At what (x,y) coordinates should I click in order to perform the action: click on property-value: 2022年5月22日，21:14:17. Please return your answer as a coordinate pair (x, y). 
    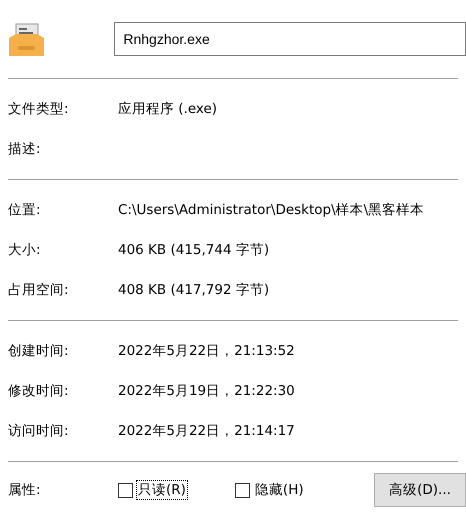
    Looking at the image, I should click on (206, 431).